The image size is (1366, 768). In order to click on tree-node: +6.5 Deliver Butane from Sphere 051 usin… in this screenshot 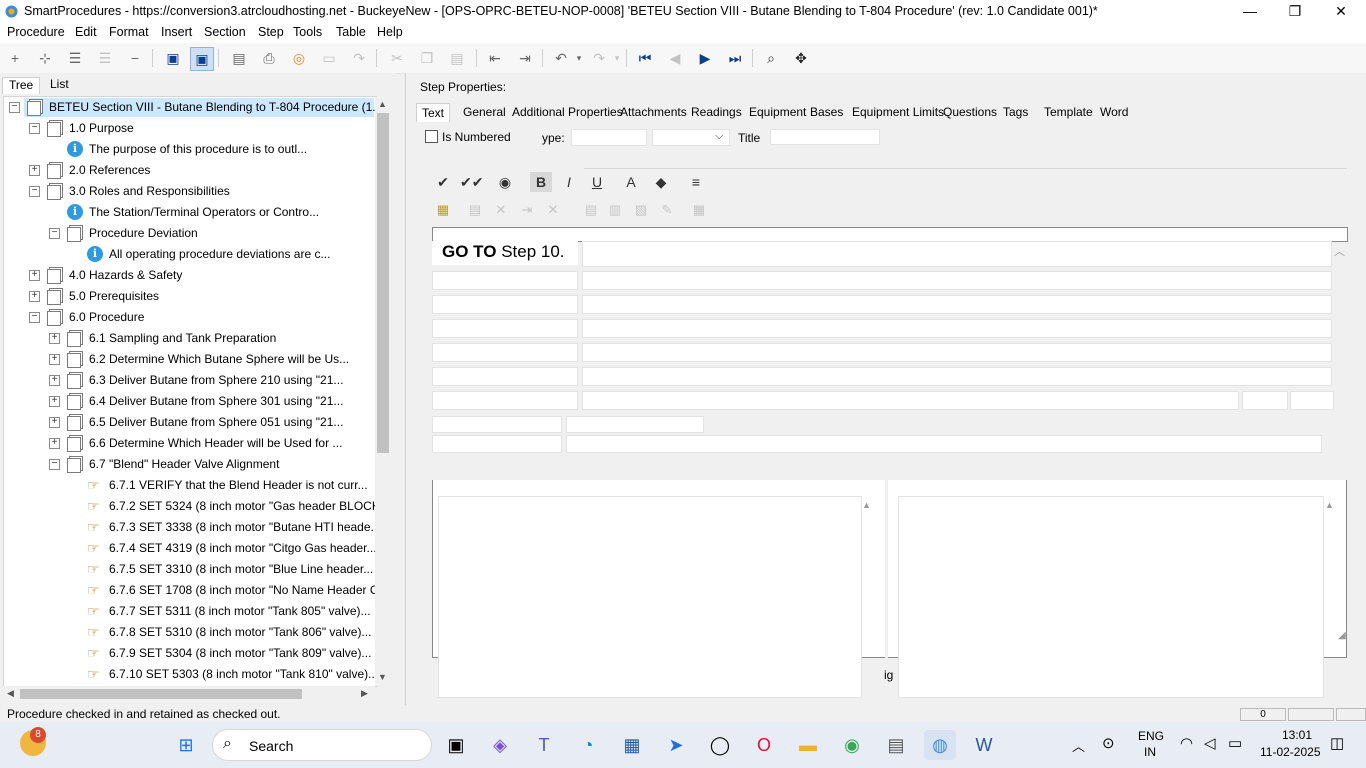, I will do `click(190, 422)`.